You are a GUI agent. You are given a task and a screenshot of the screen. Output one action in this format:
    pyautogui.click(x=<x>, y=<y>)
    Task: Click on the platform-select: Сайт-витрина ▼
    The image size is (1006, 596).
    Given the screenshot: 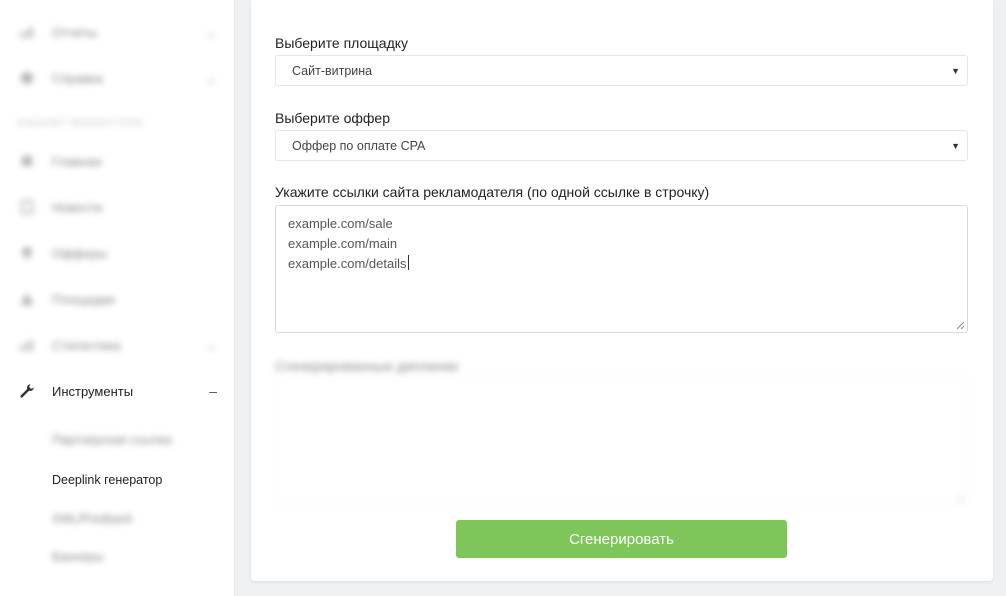 What is the action you would take?
    pyautogui.click(x=621, y=70)
    